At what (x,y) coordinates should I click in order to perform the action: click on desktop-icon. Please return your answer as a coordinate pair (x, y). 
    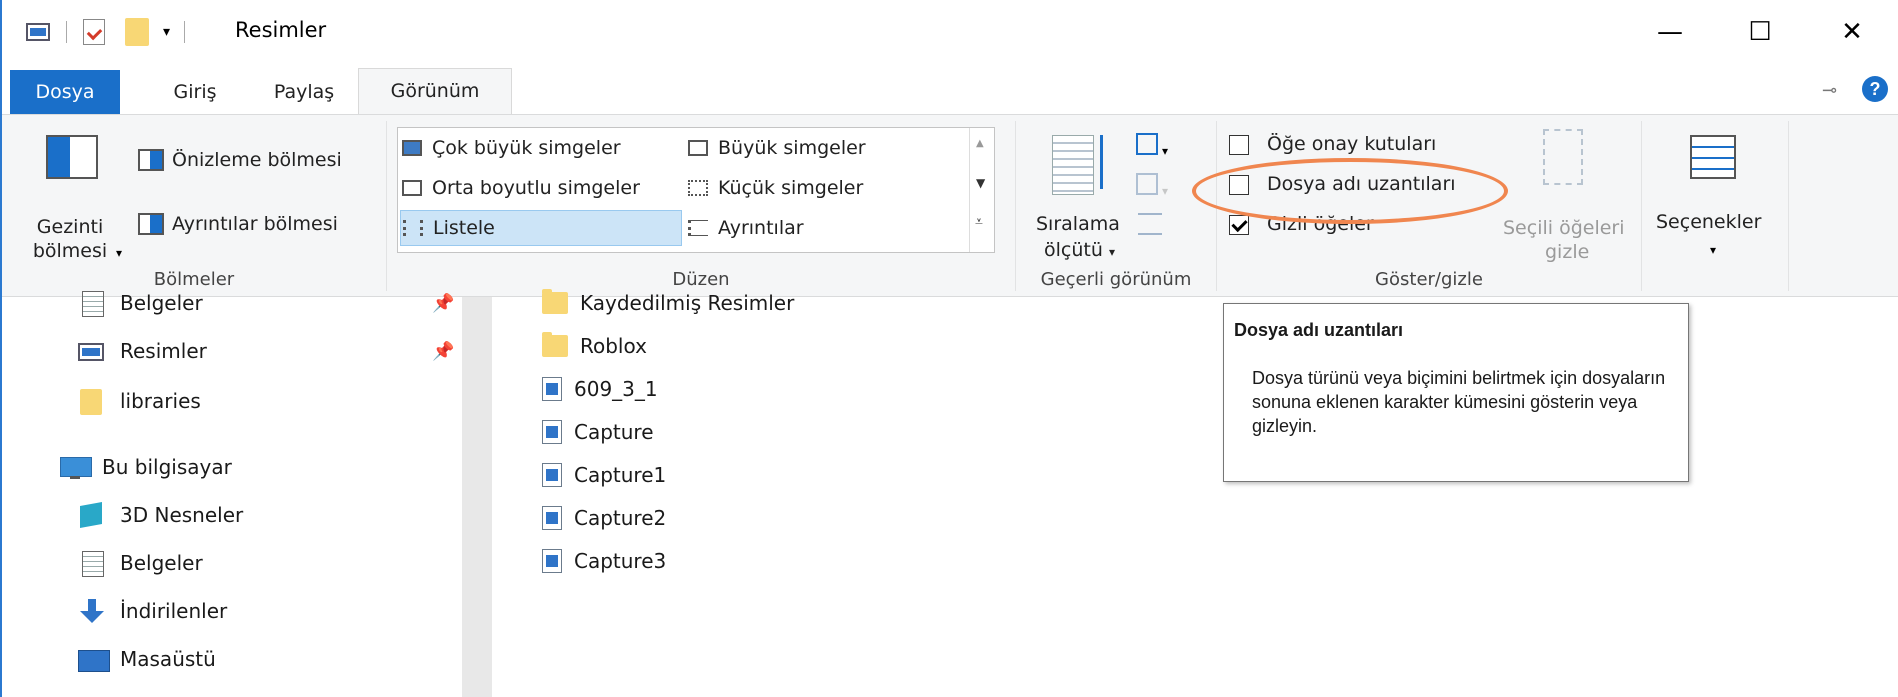
    Looking at the image, I should click on (94, 659).